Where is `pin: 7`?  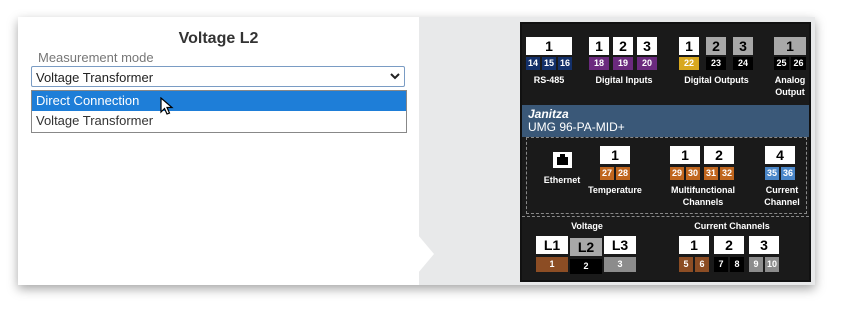 pin: 7 is located at coordinates (721, 264).